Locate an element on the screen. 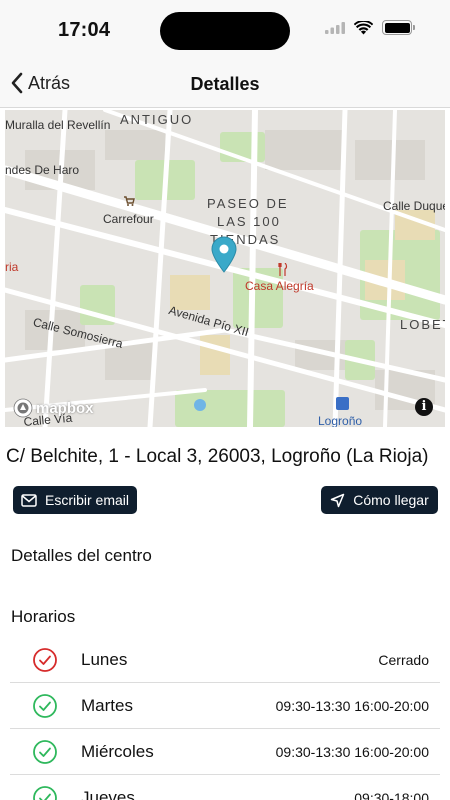 The image size is (450, 800). map-label-logrono: Logroño is located at coordinates (340, 420).